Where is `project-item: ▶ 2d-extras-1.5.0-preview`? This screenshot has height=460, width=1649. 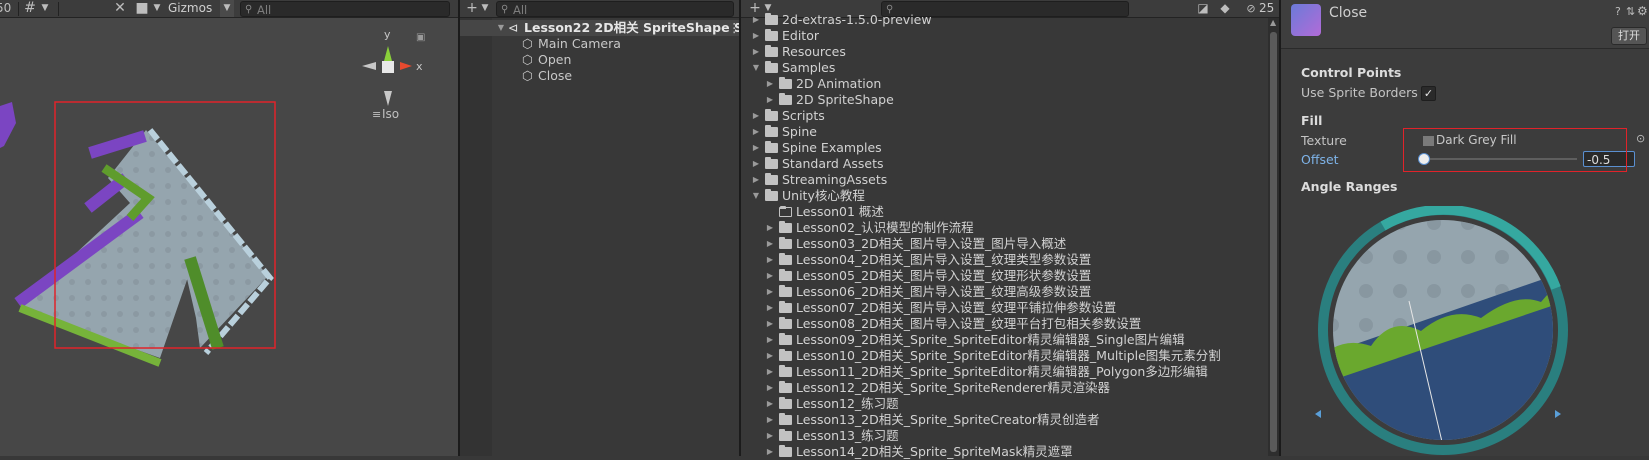 project-item: ▶ 2d-extras-1.5.0-preview is located at coordinates (1004, 20).